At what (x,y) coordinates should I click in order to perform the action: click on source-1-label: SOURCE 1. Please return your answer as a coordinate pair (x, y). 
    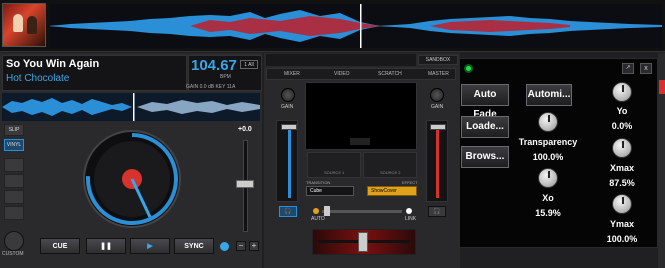
    Looking at the image, I should click on (334, 172).